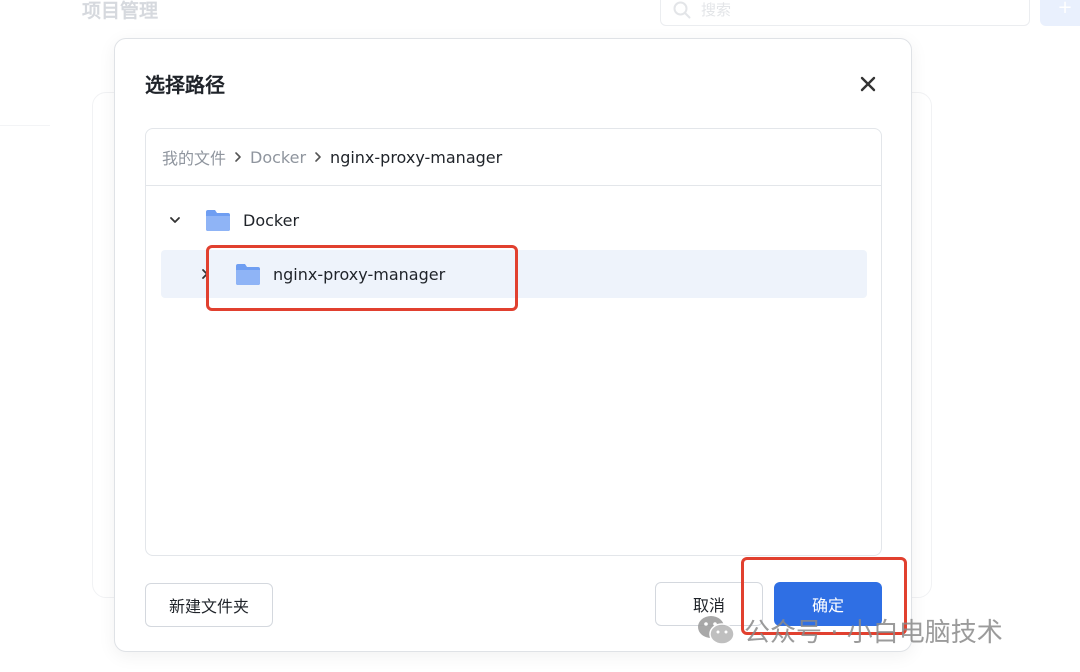 This screenshot has height=672, width=1080. Describe the element at coordinates (25, 97) in the screenshot. I see `background-sidebar-item` at that location.